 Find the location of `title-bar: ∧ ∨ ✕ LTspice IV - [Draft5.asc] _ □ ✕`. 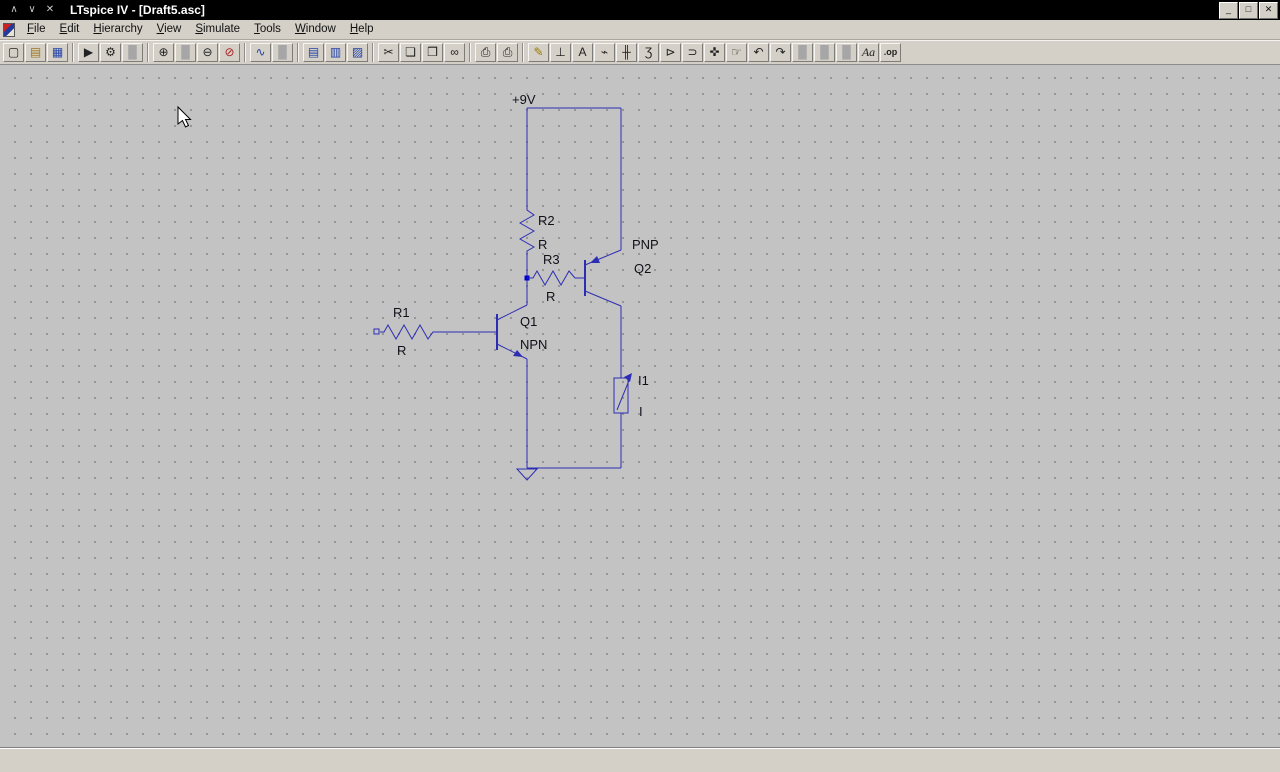

title-bar: ∧ ∨ ✕ LTspice IV - [Draft5.asc] _ □ ✕ is located at coordinates (640, 10).